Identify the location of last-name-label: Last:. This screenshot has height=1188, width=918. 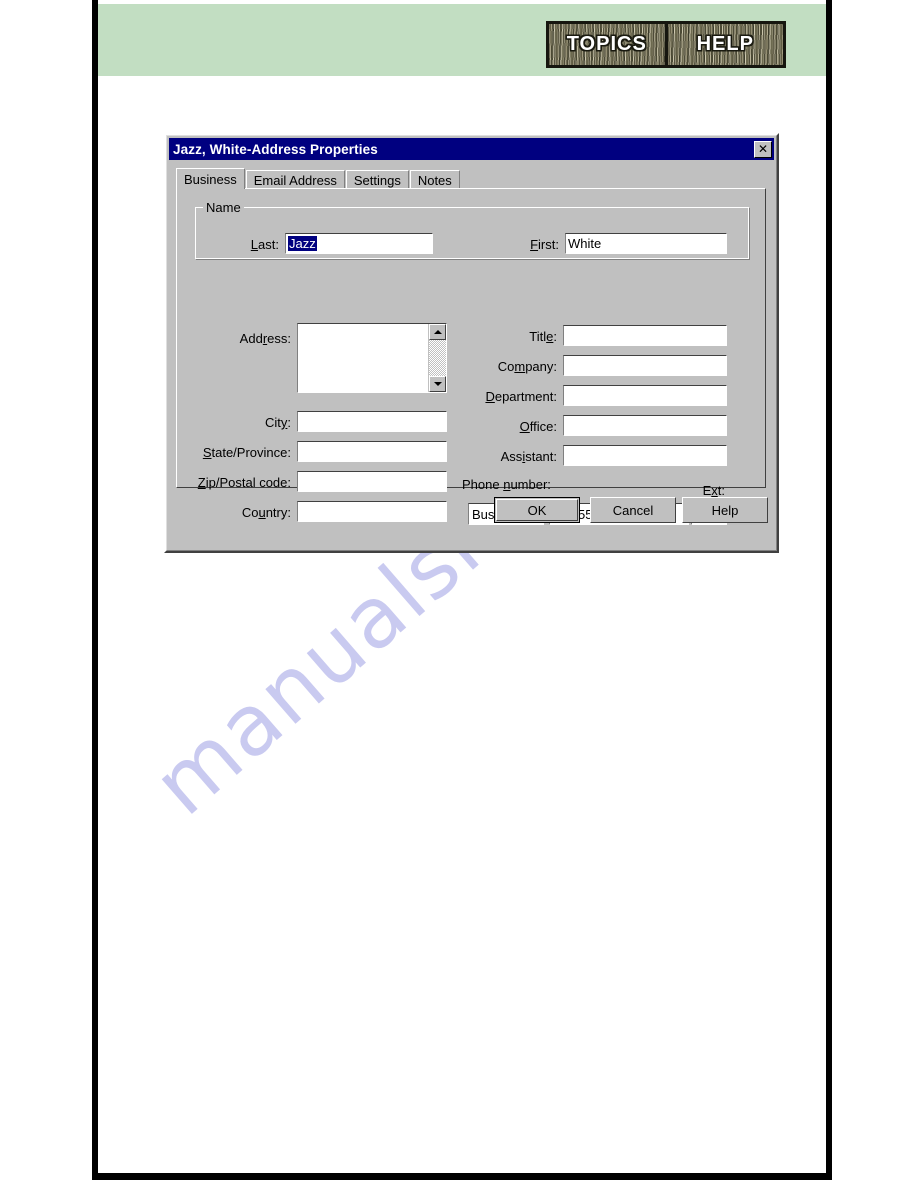
(264, 244).